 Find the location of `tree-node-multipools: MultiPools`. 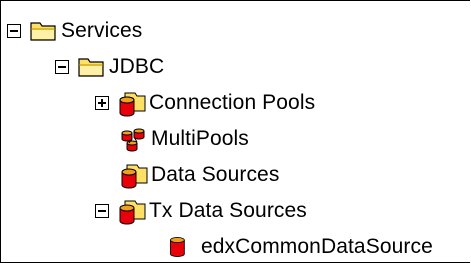

tree-node-multipools: MultiPools is located at coordinates (184, 139).